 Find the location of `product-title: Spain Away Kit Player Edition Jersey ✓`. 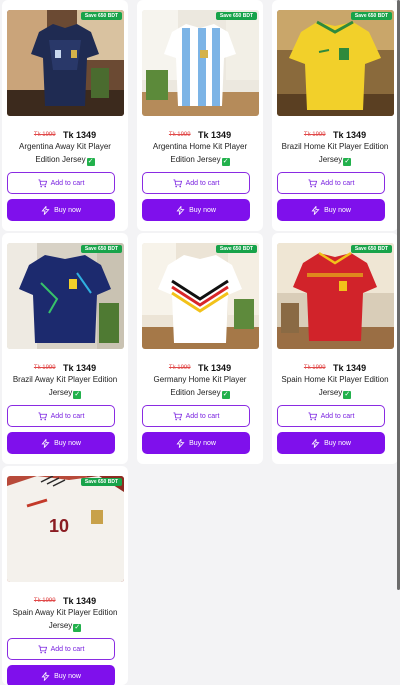

product-title: Spain Away Kit Player Edition Jersey ✓ is located at coordinates (65, 619).